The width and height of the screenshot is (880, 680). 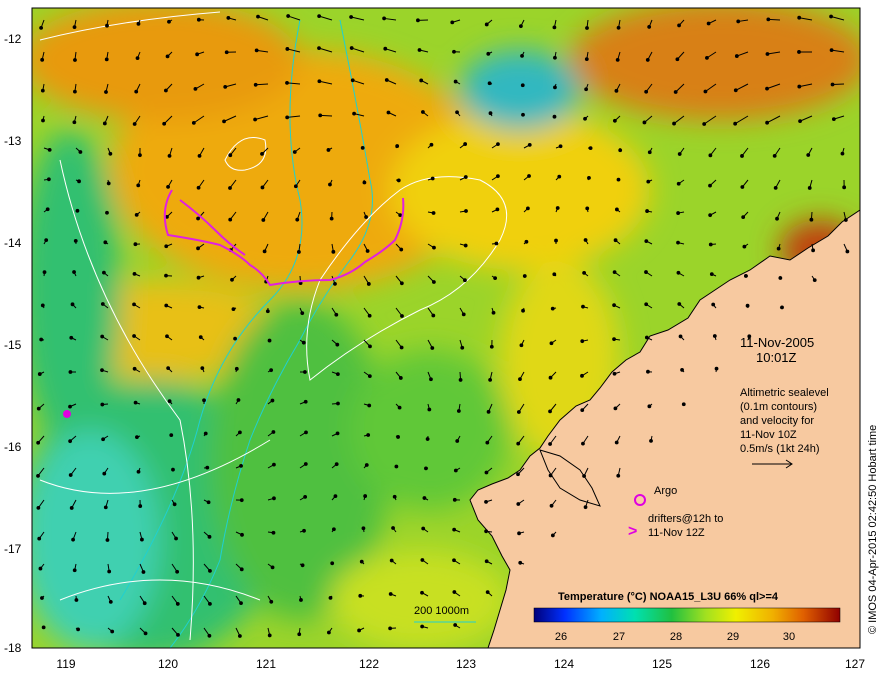 What do you see at coordinates (779, 449) in the screenshot?
I see `altimetry-line: 0.5m/s (1kt 24h)` at bounding box center [779, 449].